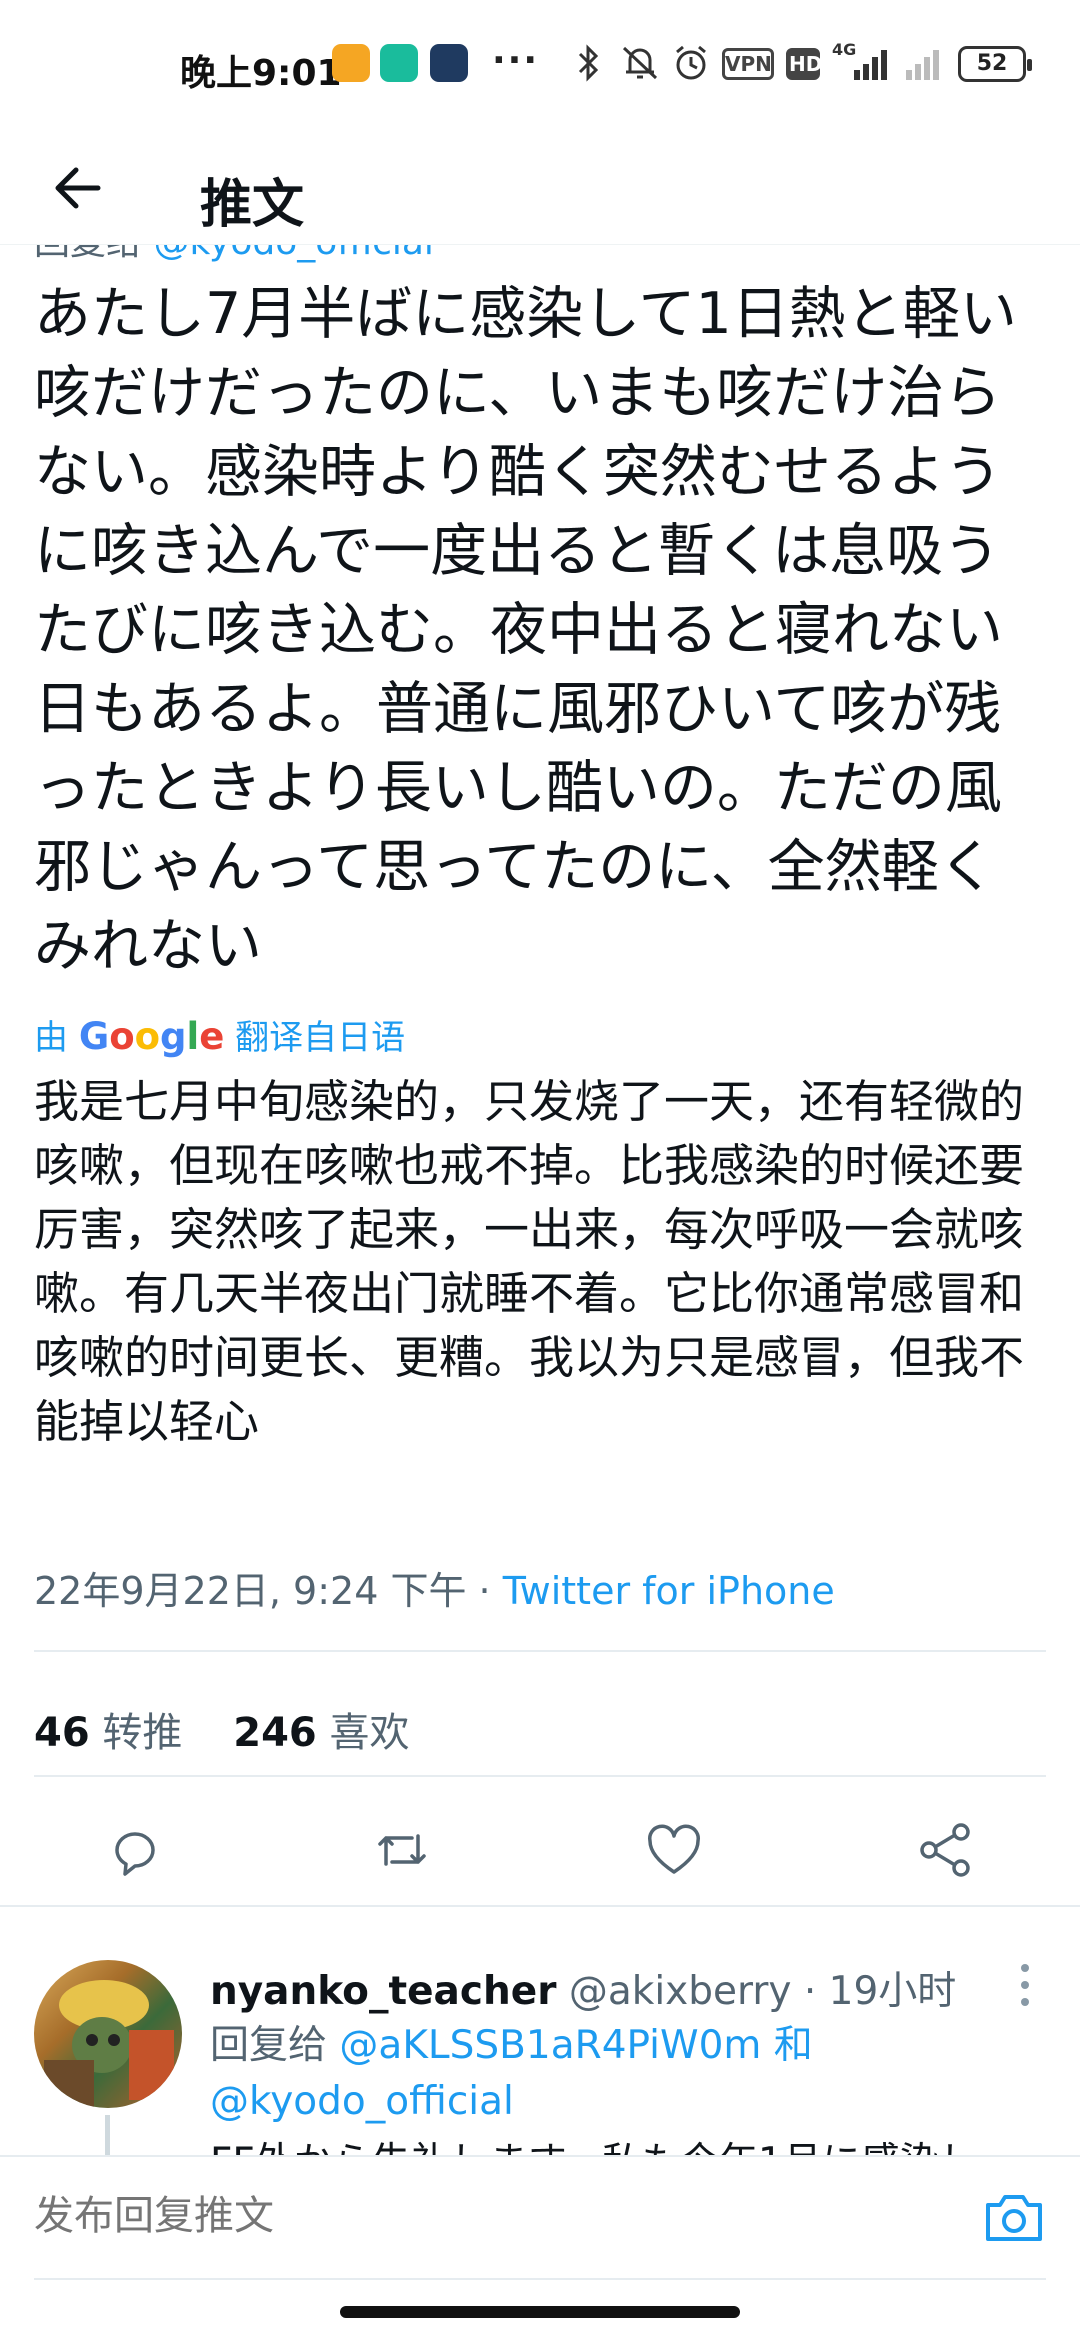 The image size is (1080, 2340). Describe the element at coordinates (1025, 1985) in the screenshot. I see `more-vertical-icon` at that location.